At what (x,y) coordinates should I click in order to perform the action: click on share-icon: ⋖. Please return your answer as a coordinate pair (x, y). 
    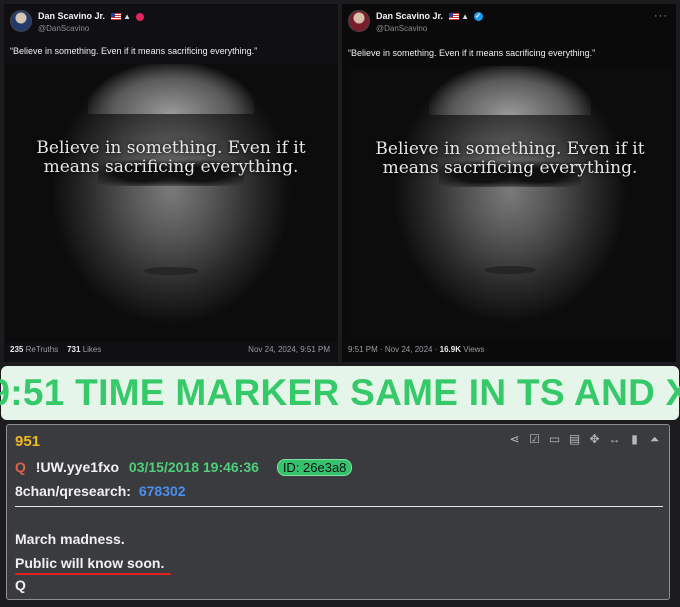
    Looking at the image, I should click on (514, 439).